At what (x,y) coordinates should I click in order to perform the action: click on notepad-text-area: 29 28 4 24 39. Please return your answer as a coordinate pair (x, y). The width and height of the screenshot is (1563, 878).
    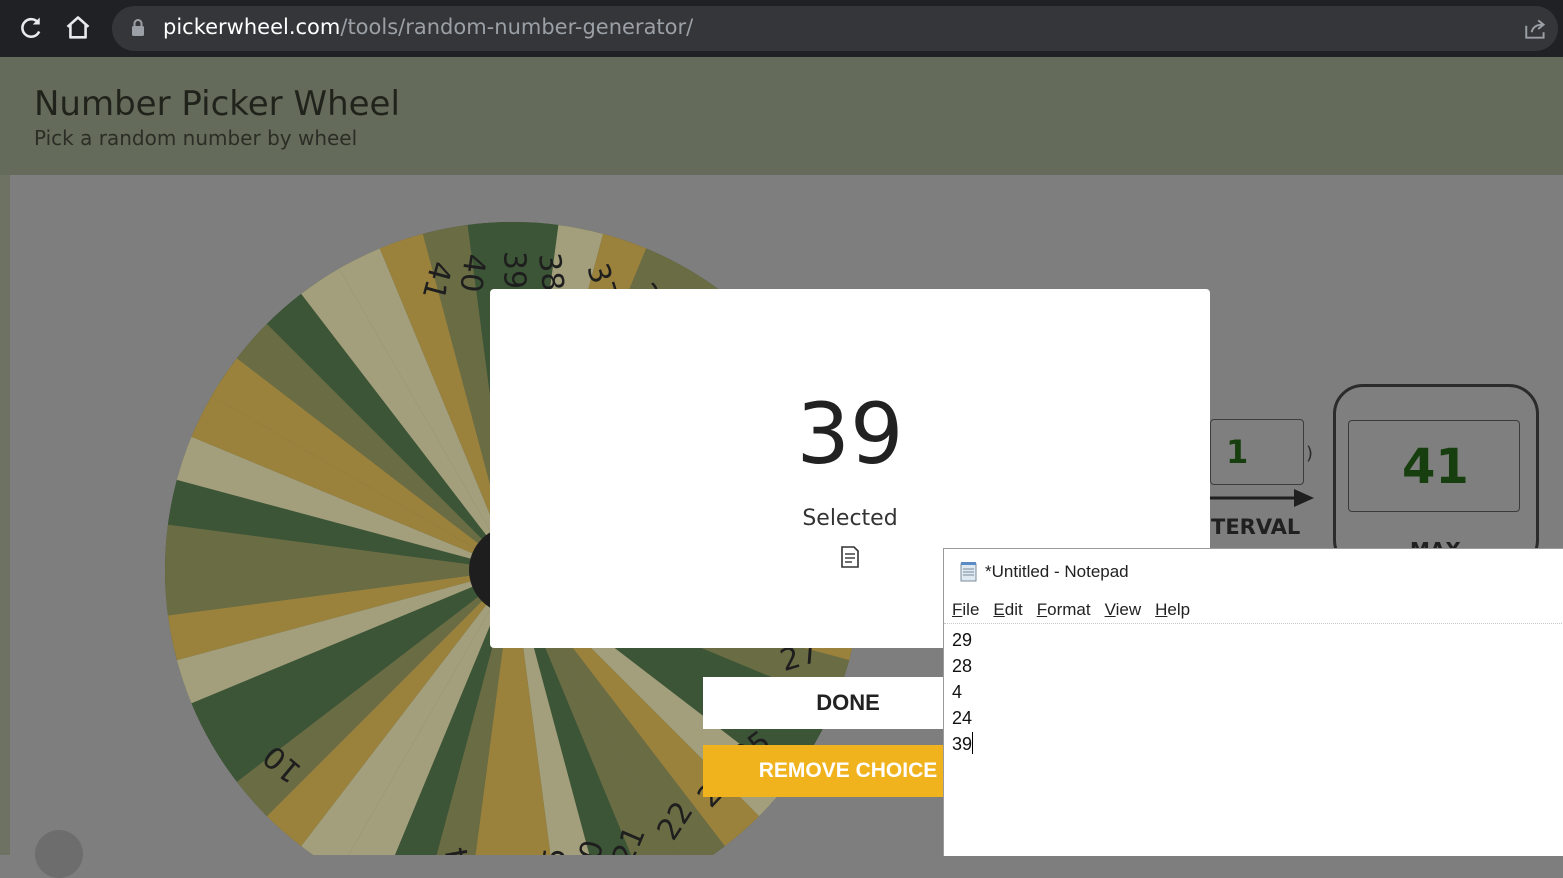
    Looking at the image, I should click on (963, 692).